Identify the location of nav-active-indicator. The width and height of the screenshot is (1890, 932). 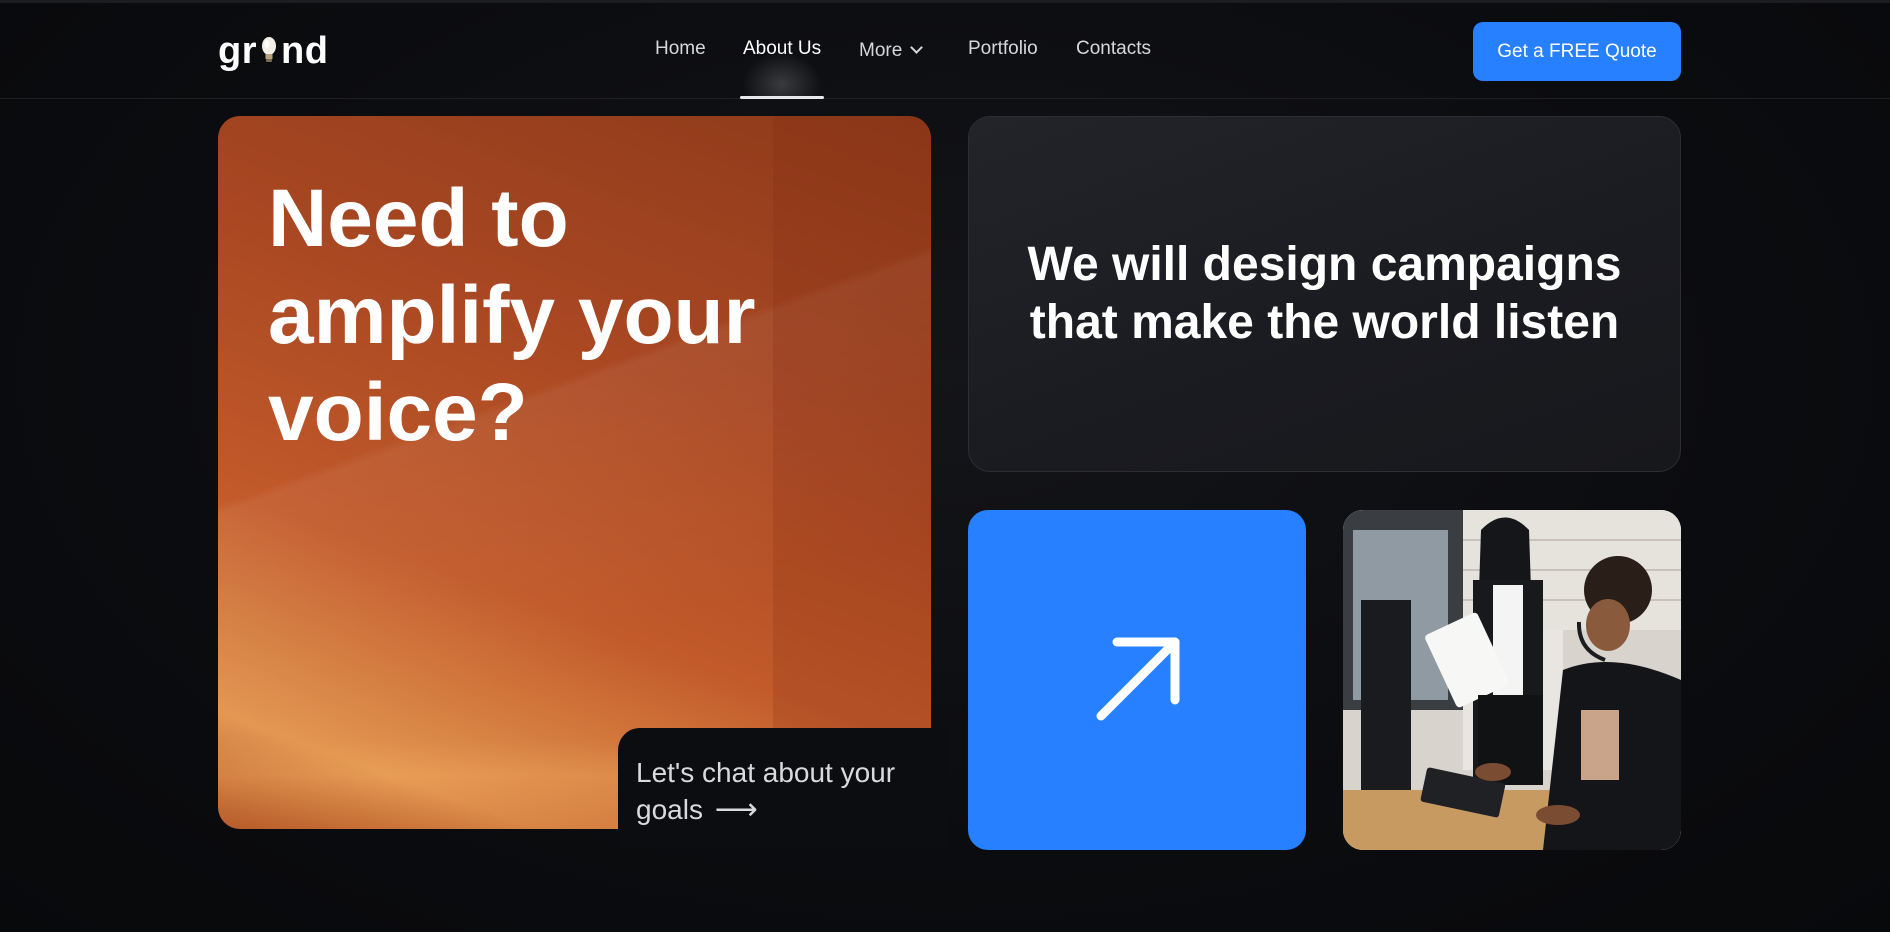
(782, 97).